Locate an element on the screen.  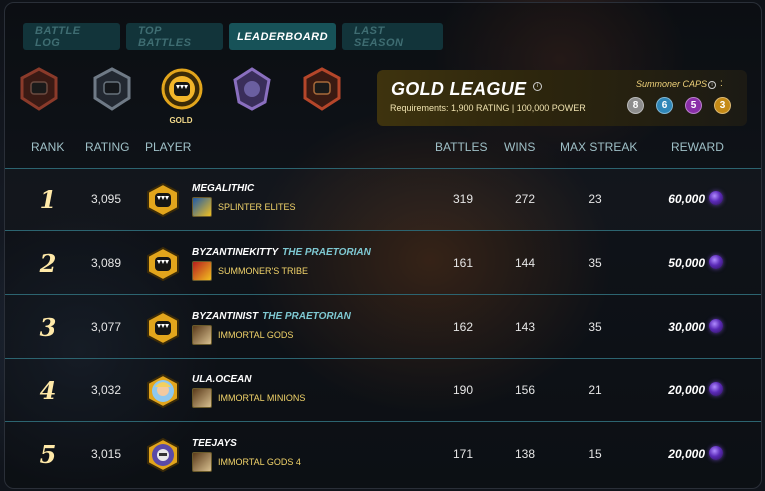
rating: 3,015 is located at coordinates (106, 454).